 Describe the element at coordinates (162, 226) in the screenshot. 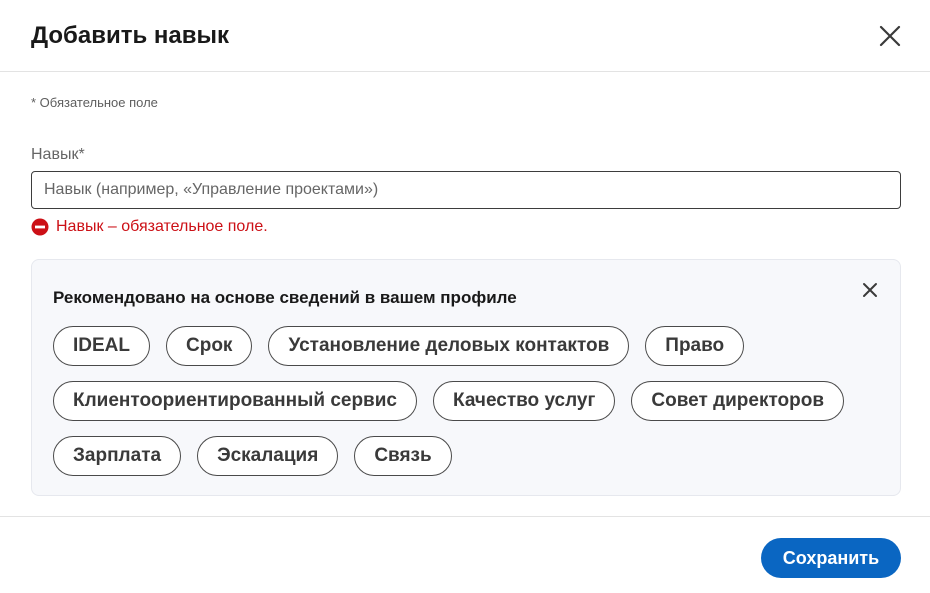

I see `error-message: Навык – обязательное поле.` at that location.